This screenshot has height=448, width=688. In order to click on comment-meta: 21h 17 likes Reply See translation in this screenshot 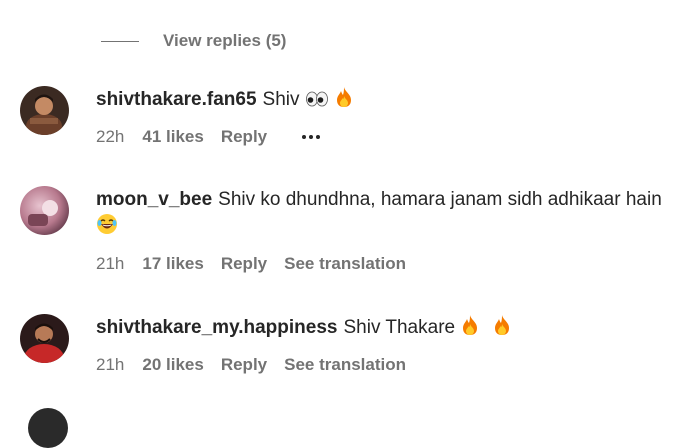, I will do `click(388, 264)`.